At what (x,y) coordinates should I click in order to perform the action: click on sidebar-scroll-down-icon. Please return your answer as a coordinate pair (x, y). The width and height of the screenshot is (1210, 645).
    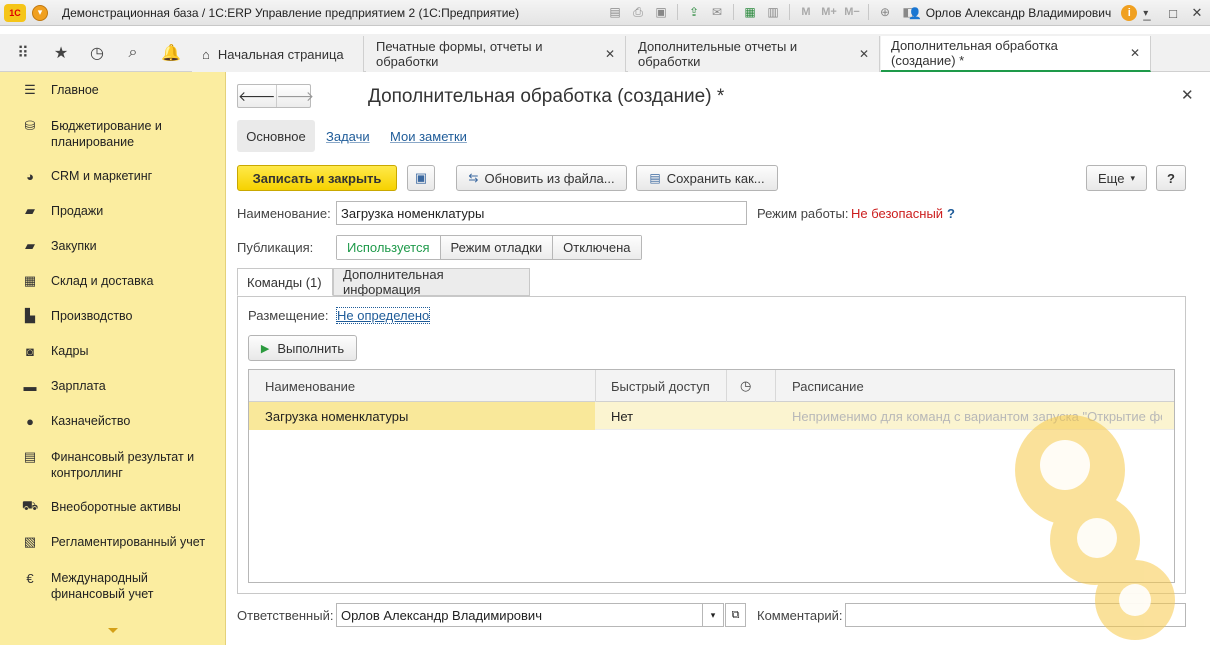
    Looking at the image, I should click on (113, 630).